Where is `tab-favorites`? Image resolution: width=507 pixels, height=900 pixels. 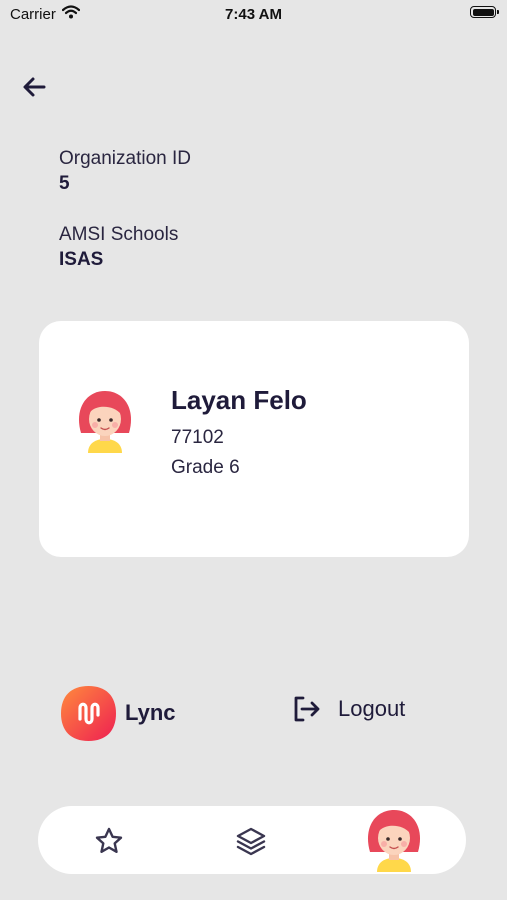
tab-favorites is located at coordinates (109, 843).